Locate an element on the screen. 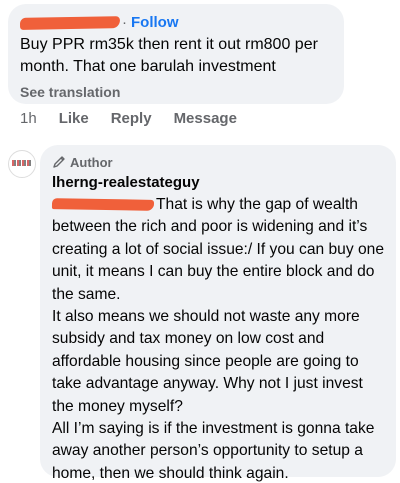 This screenshot has height=483, width=400. comment-1-header: · Follow is located at coordinates (175, 23).